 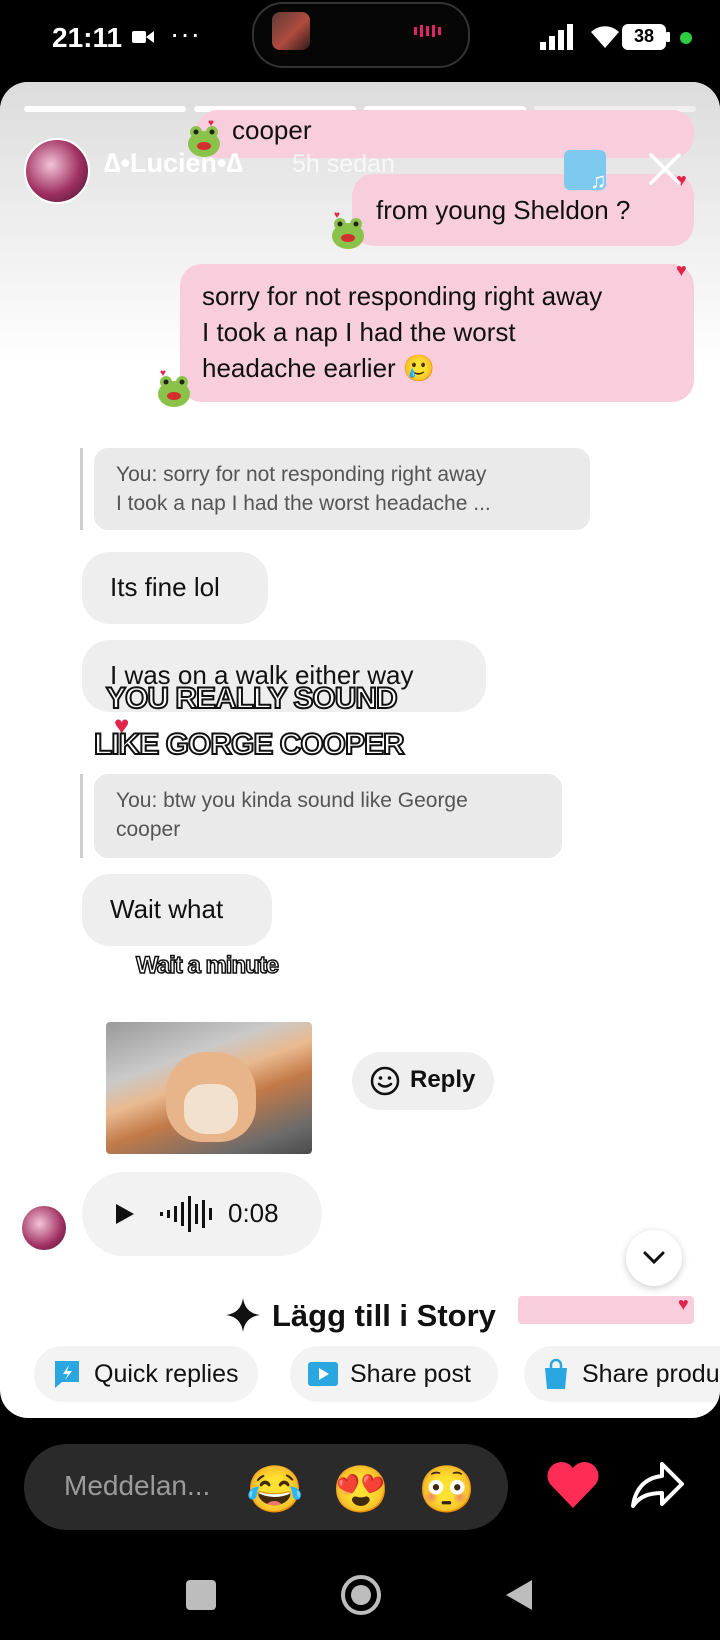 I want to click on message-bubble-received: Wait what, so click(x=177, y=910).